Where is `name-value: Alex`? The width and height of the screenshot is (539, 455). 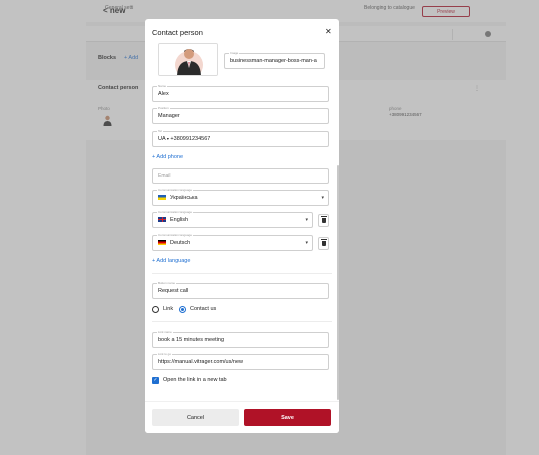 name-value: Alex is located at coordinates (163, 94).